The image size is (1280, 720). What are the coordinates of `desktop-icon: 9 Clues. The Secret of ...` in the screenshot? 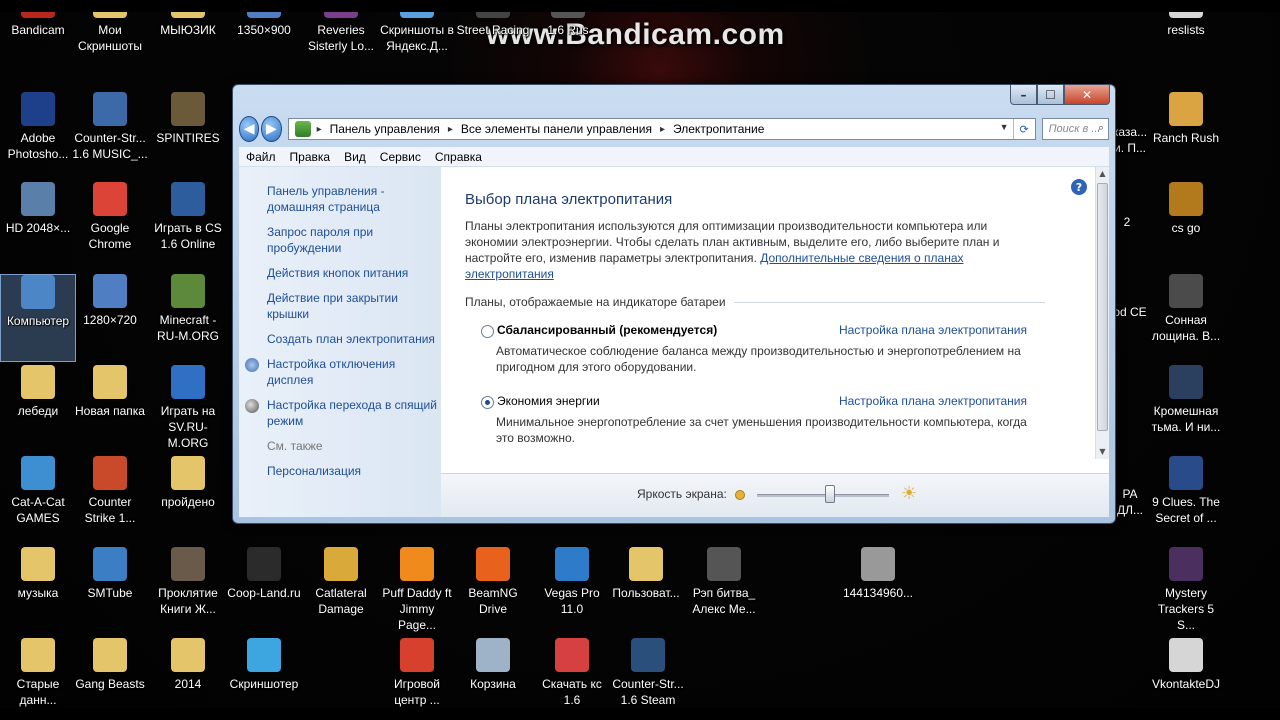 It's located at (1186, 500).